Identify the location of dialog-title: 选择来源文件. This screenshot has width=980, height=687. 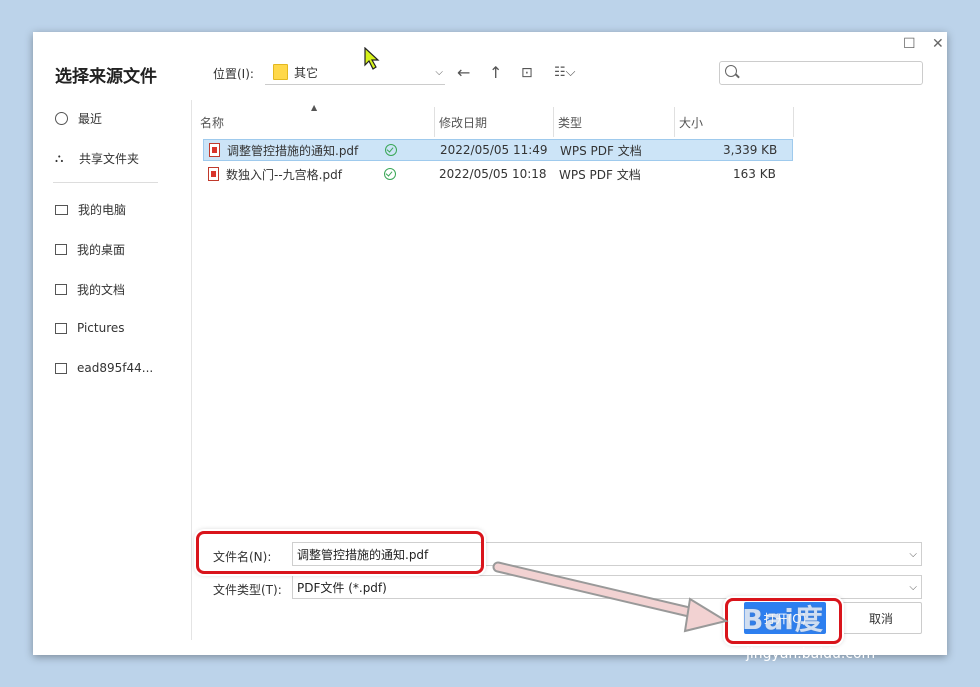
(106, 77).